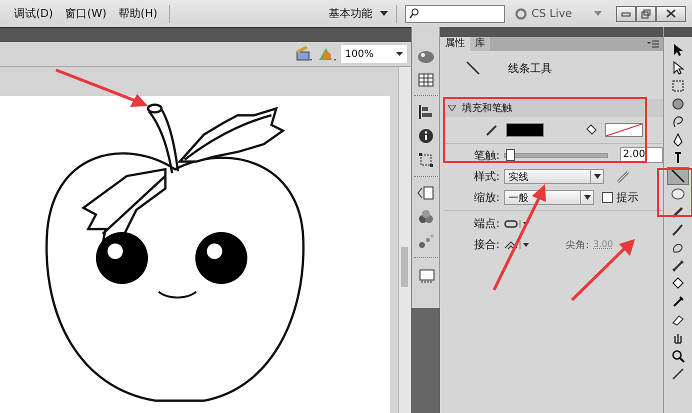  What do you see at coordinates (425, 57) in the screenshot?
I see `palette-icon` at bounding box center [425, 57].